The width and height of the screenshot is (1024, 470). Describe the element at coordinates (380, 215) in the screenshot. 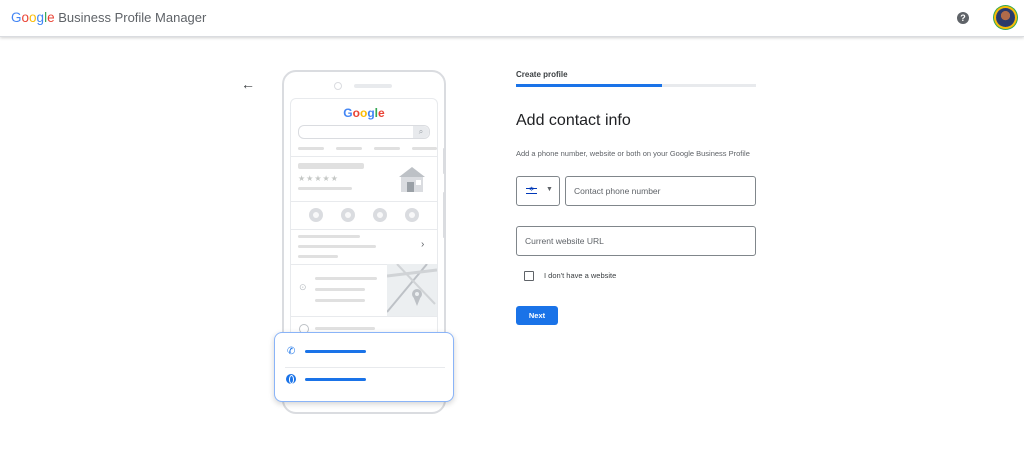

I see `save-icon` at that location.